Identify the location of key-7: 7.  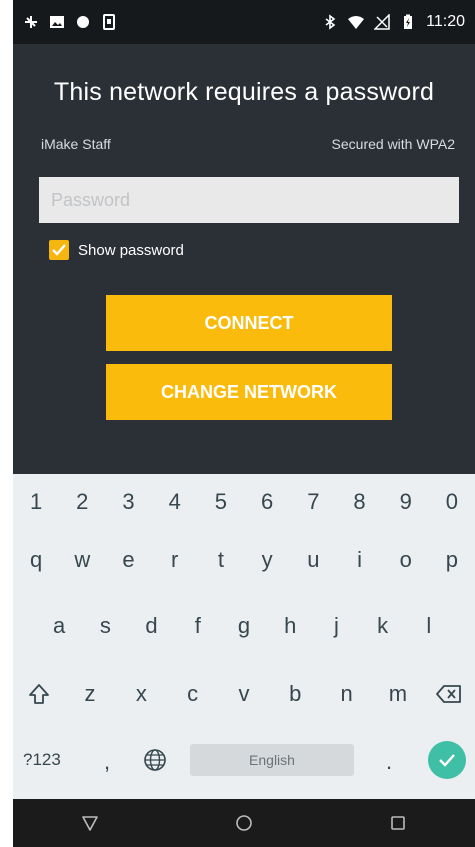
(313, 502).